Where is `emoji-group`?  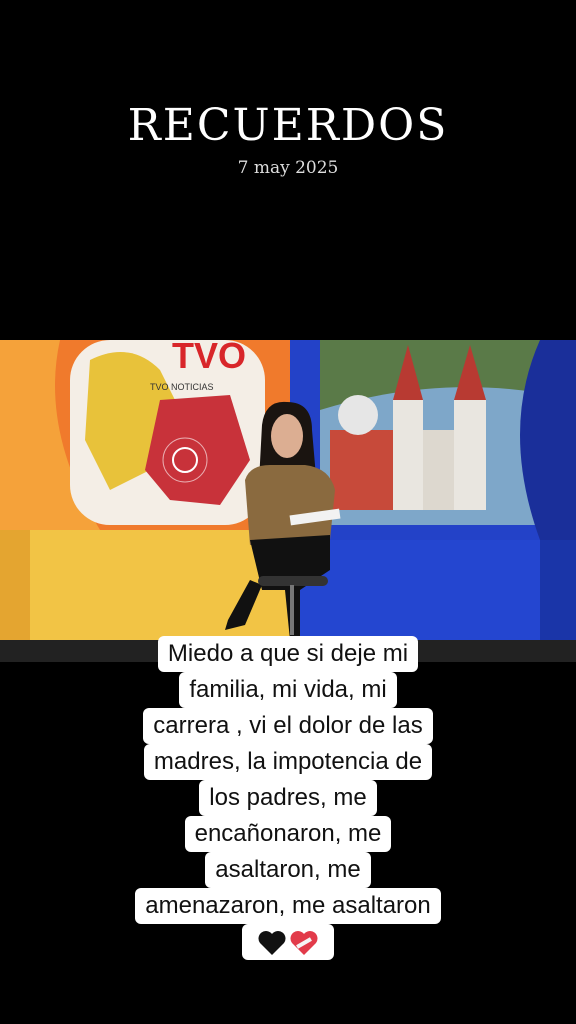 emoji-group is located at coordinates (288, 942).